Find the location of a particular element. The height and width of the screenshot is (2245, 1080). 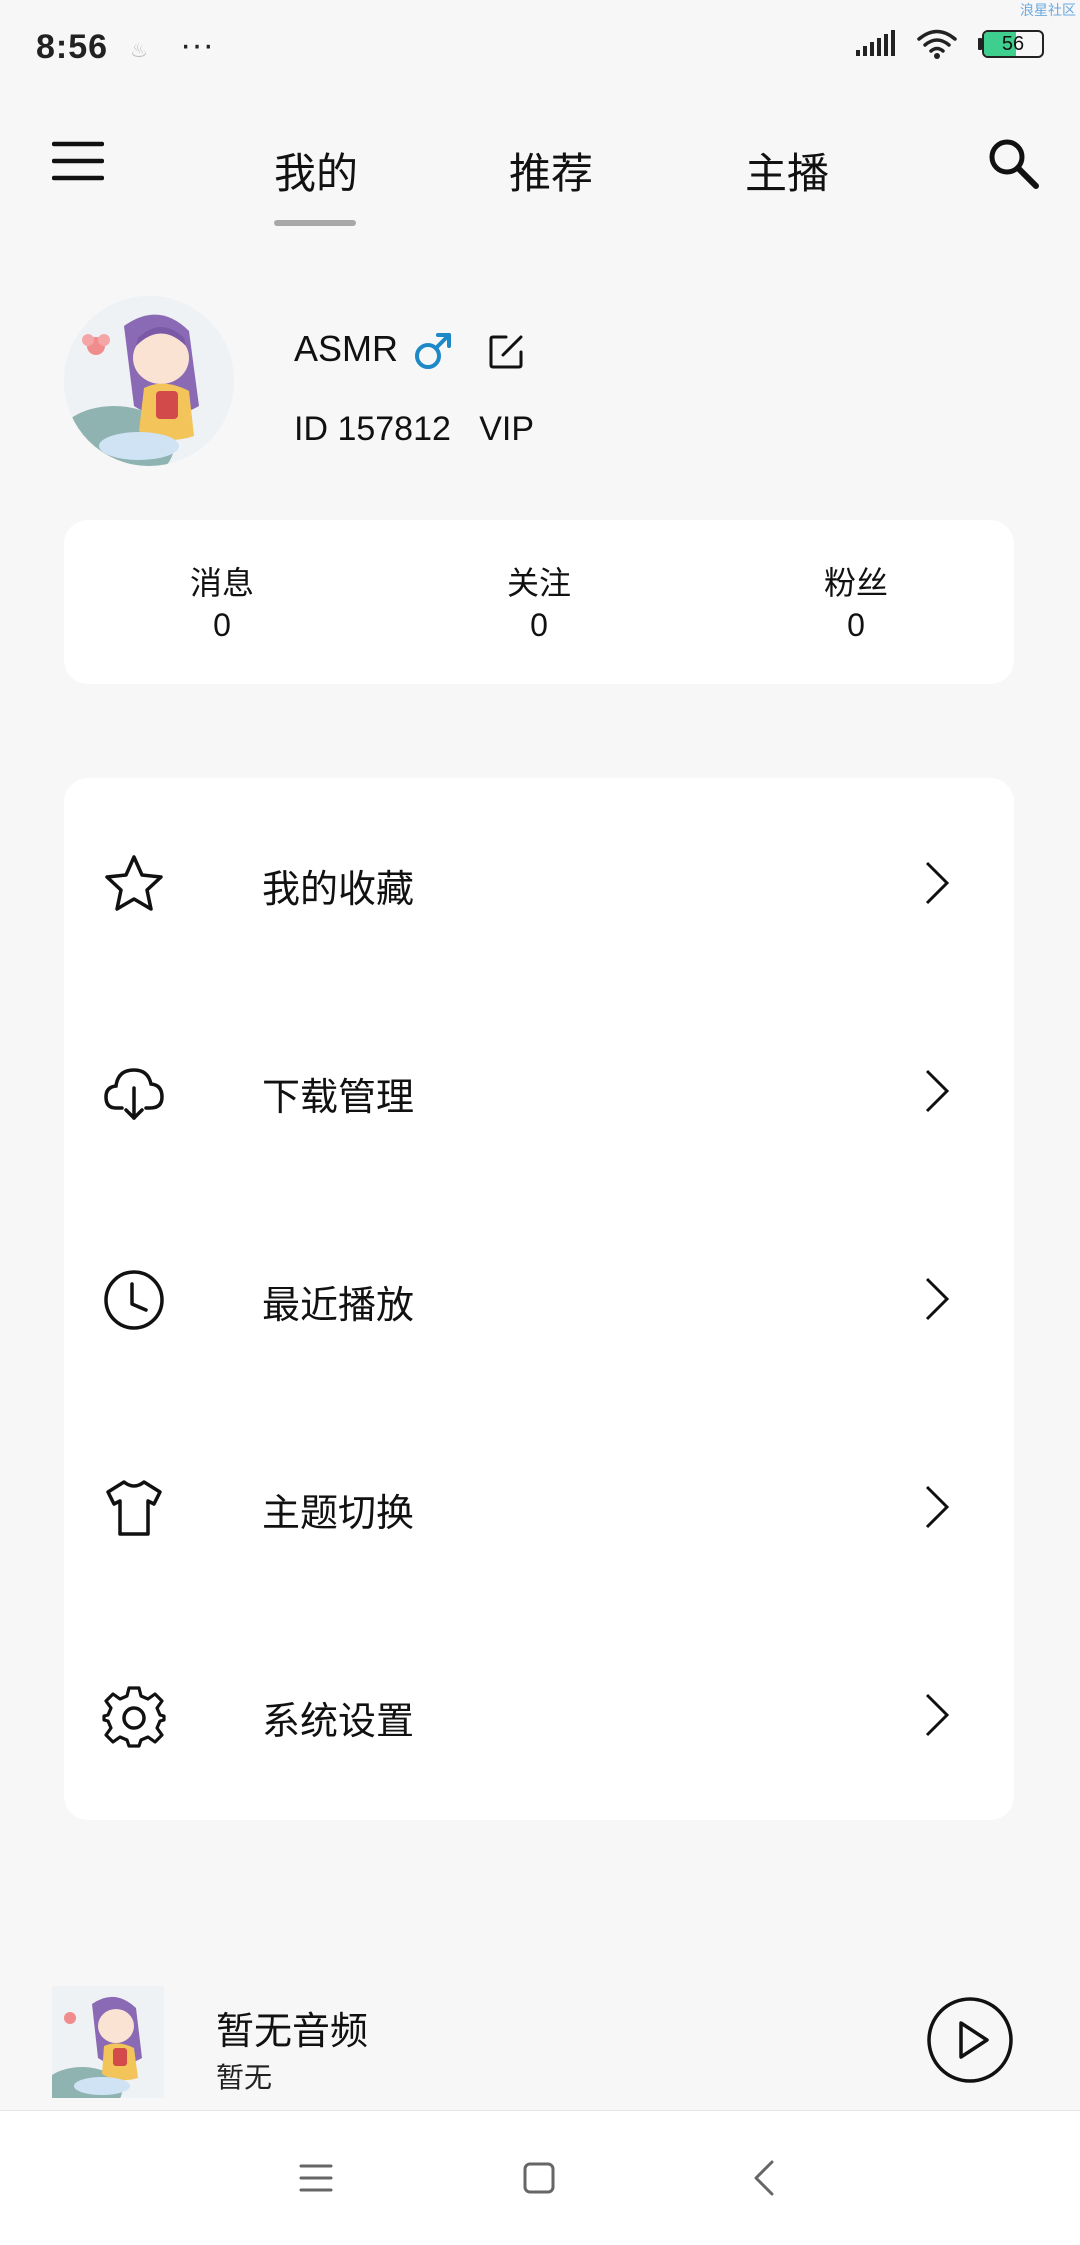

stat-label: 粉丝 is located at coordinates (855, 583).